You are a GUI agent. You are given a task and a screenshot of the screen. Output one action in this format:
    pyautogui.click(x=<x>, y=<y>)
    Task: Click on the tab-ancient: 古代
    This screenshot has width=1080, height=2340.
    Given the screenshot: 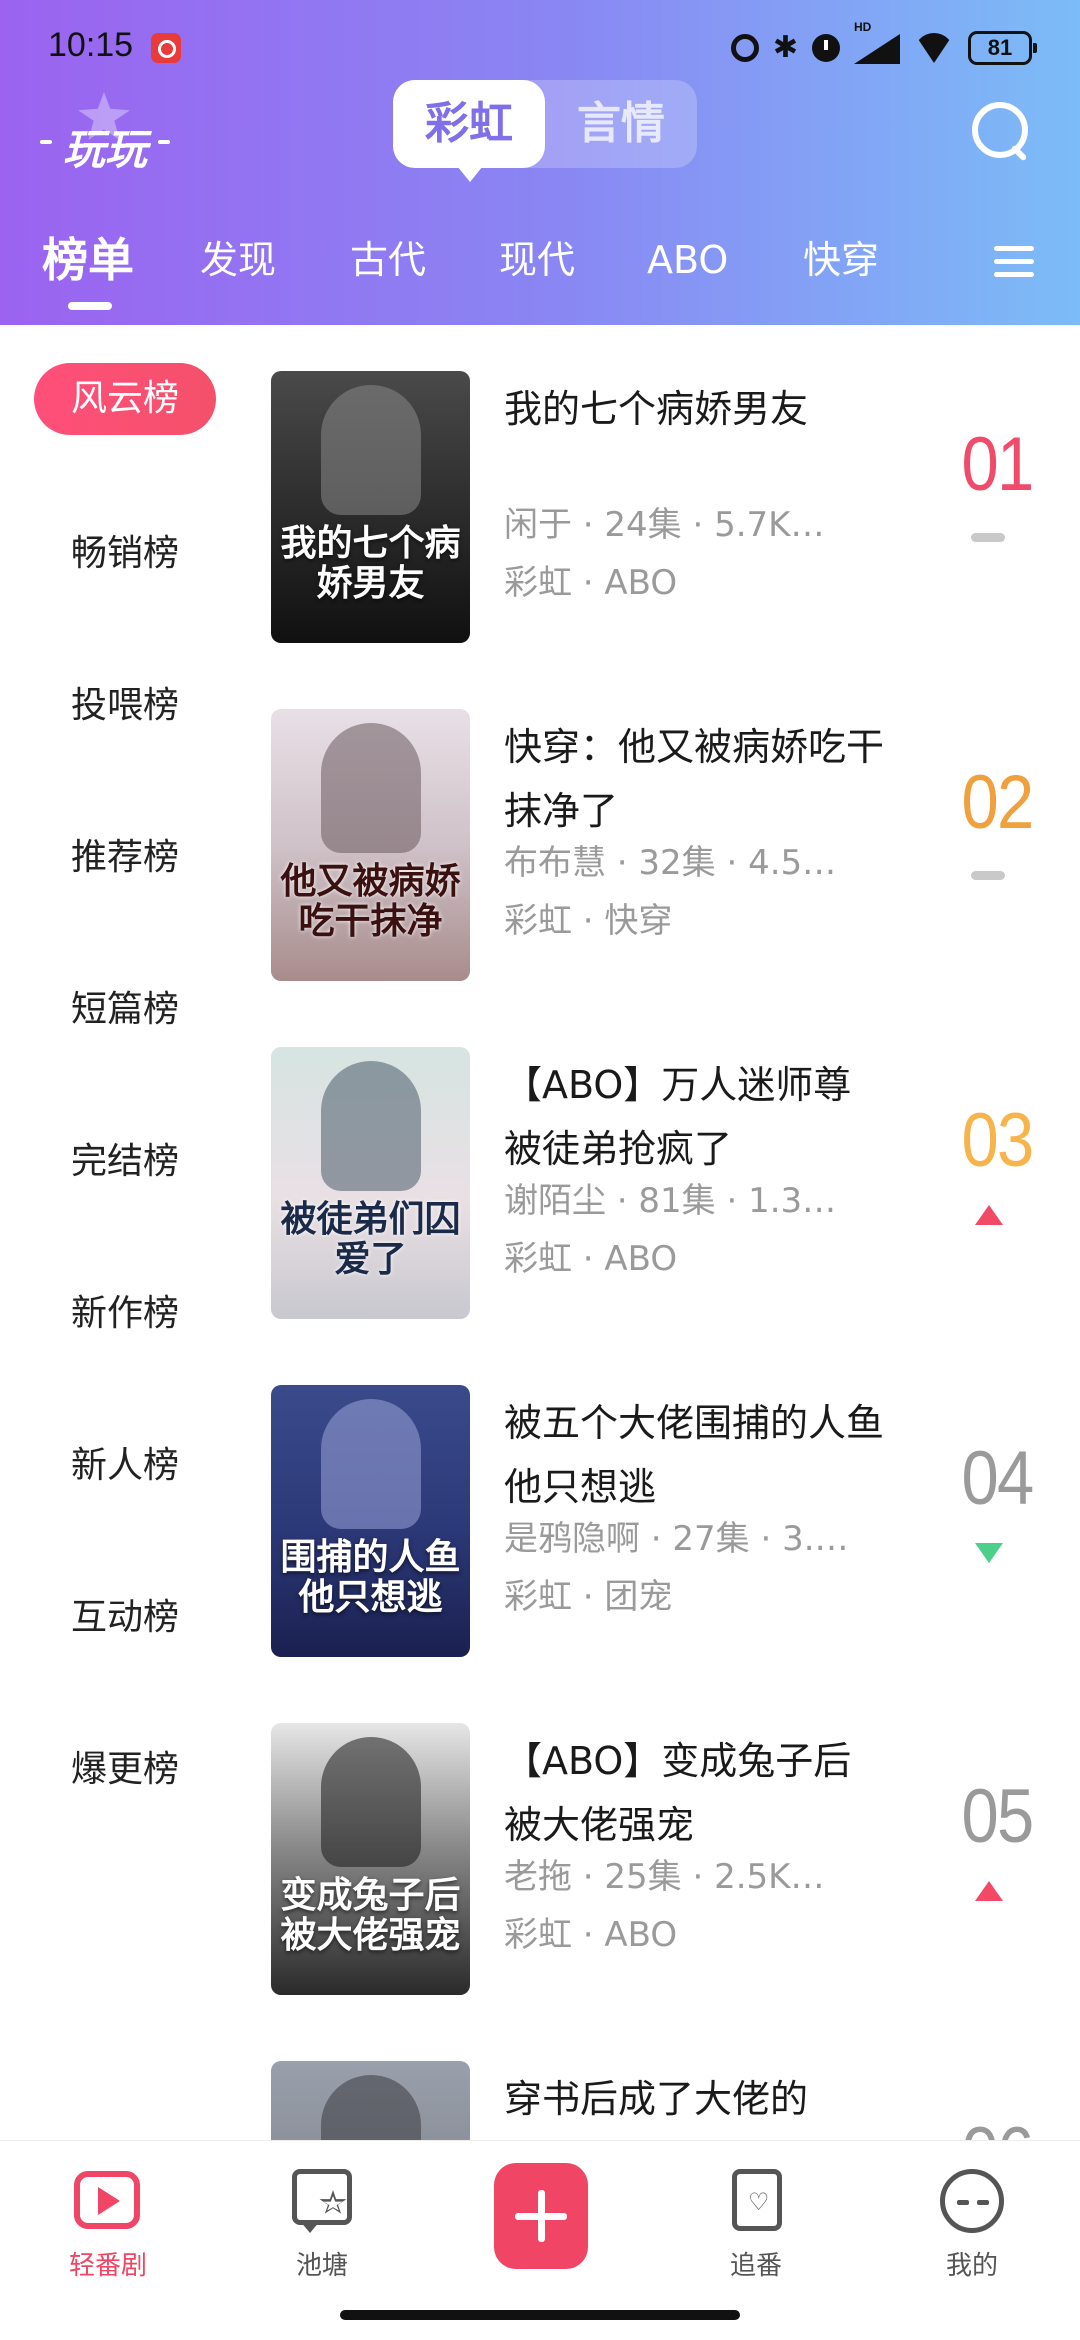 What is the action you would take?
    pyautogui.click(x=388, y=260)
    